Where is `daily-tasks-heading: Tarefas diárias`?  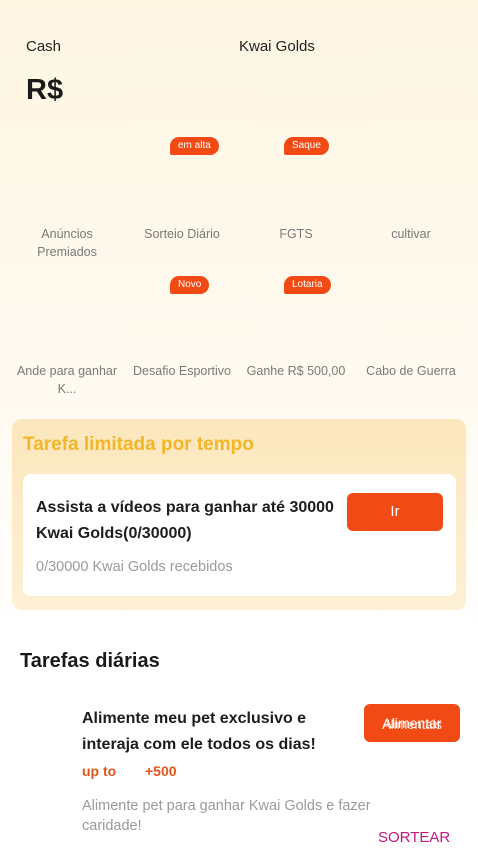
daily-tasks-heading: Tarefas diárias is located at coordinates (90, 661).